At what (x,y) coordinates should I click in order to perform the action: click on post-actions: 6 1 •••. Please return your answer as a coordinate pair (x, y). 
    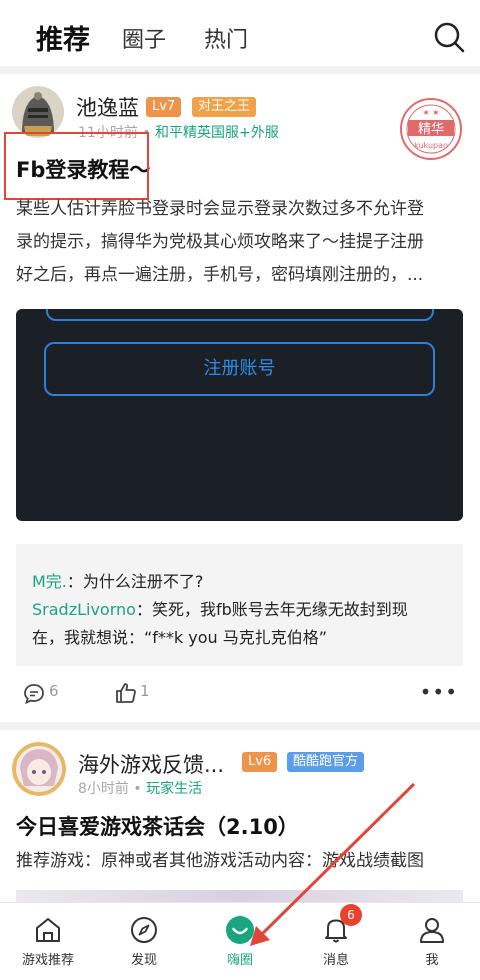
    Looking at the image, I should click on (240, 696).